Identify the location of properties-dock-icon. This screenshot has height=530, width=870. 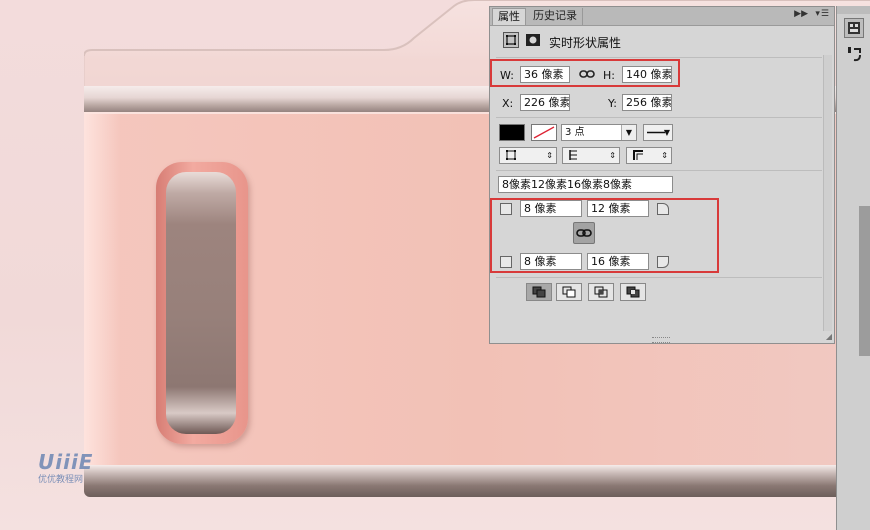
(854, 28).